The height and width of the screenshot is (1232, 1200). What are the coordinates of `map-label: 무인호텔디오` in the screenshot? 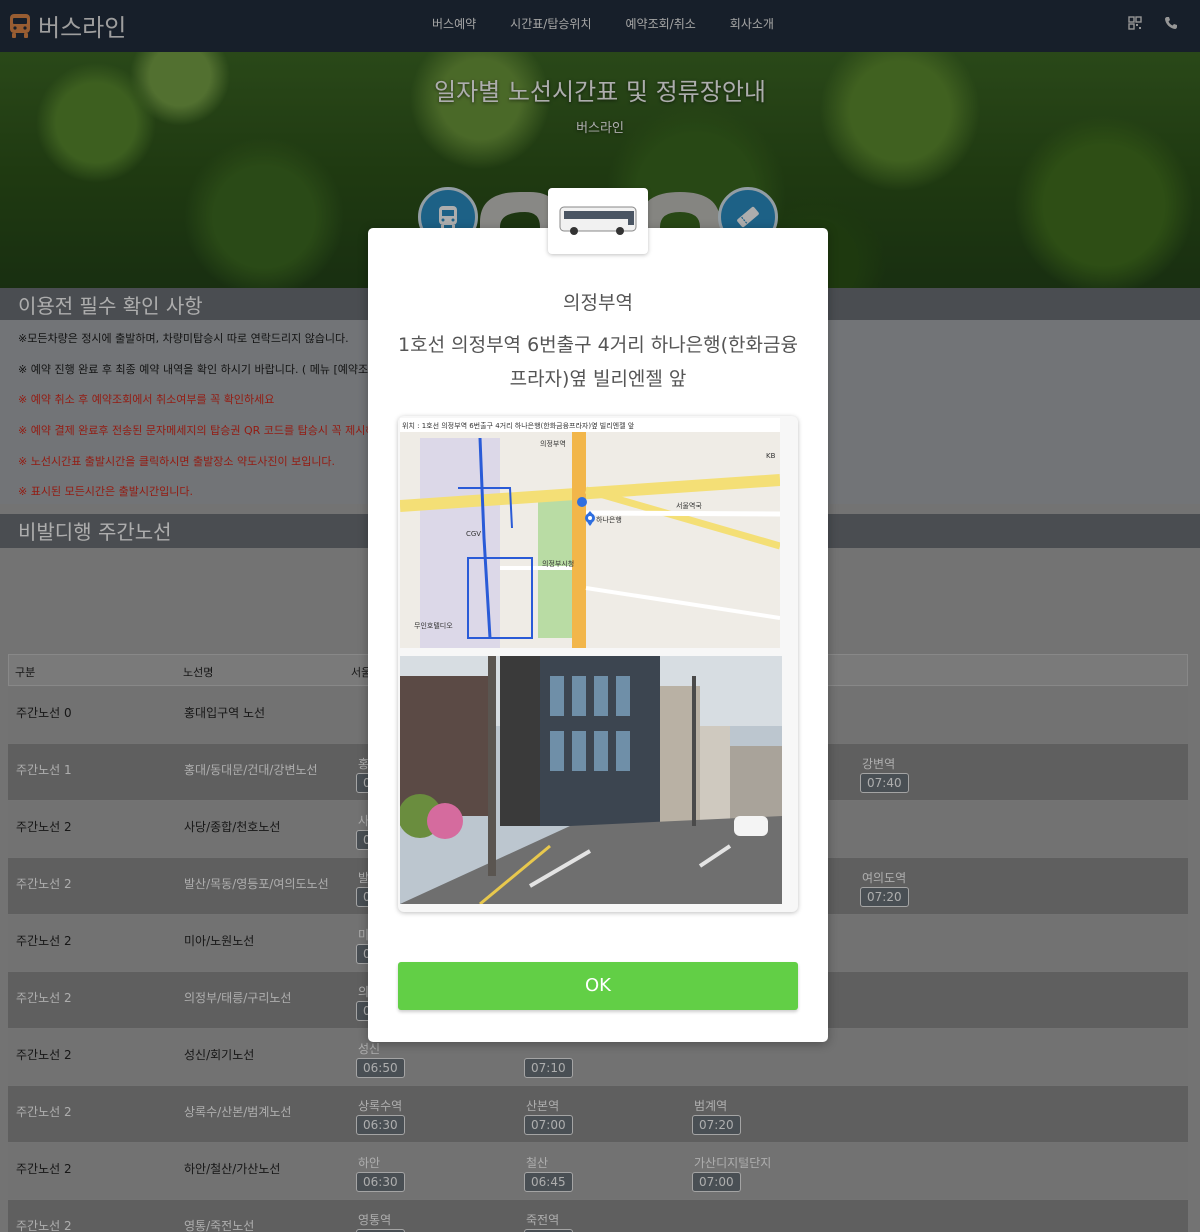 It's located at (433, 625).